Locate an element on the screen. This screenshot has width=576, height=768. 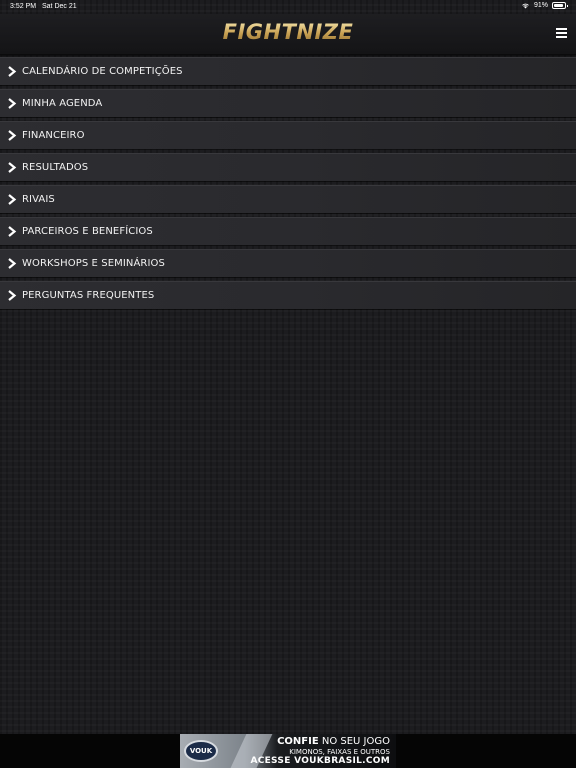
battery-icon is located at coordinates (560, 5).